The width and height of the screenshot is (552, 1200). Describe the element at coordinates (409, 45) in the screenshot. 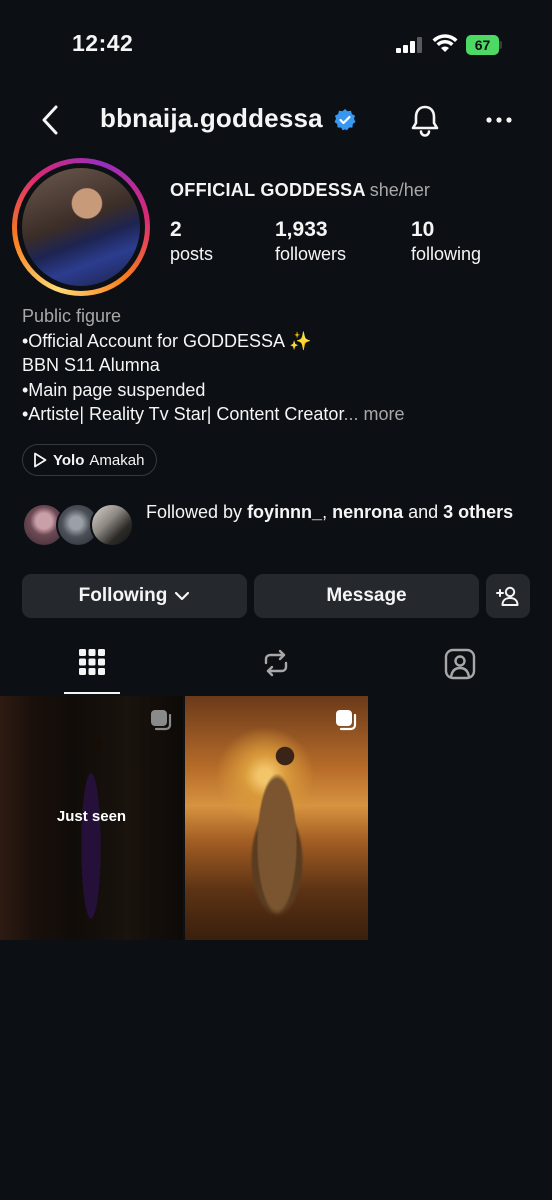

I see `cellular-signal-icon` at that location.